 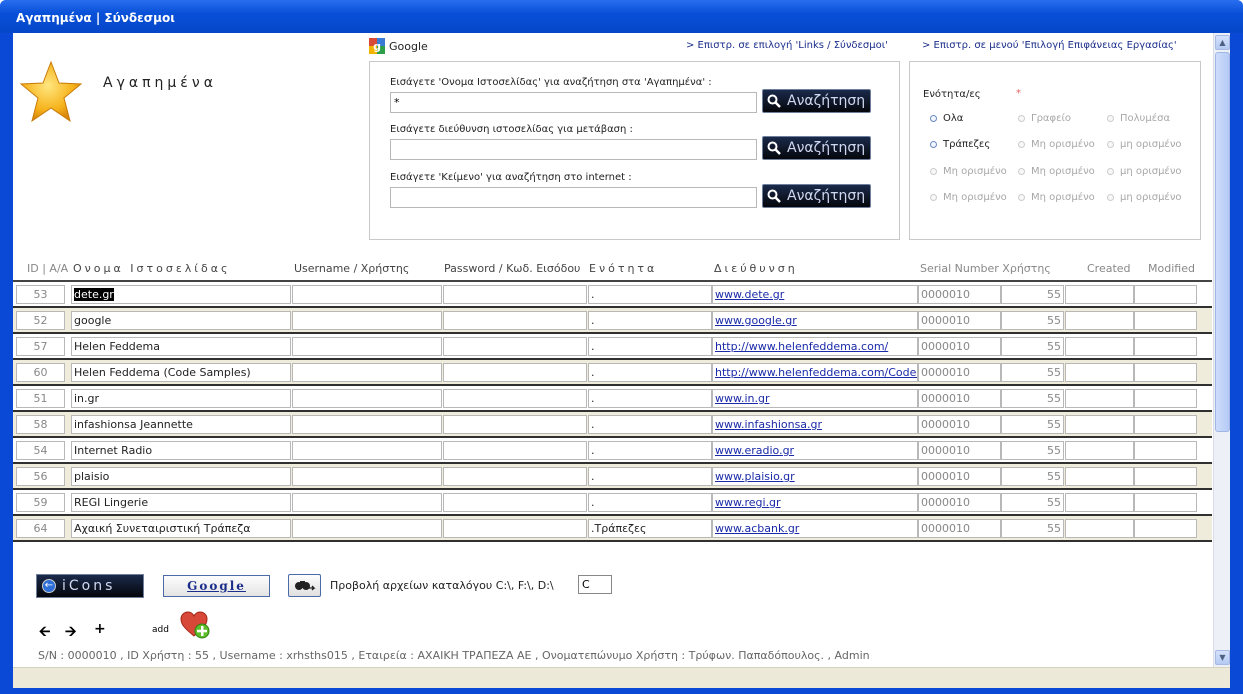 What do you see at coordinates (181, 346) in the screenshot?
I see `cell-name: Helen Feddema` at bounding box center [181, 346].